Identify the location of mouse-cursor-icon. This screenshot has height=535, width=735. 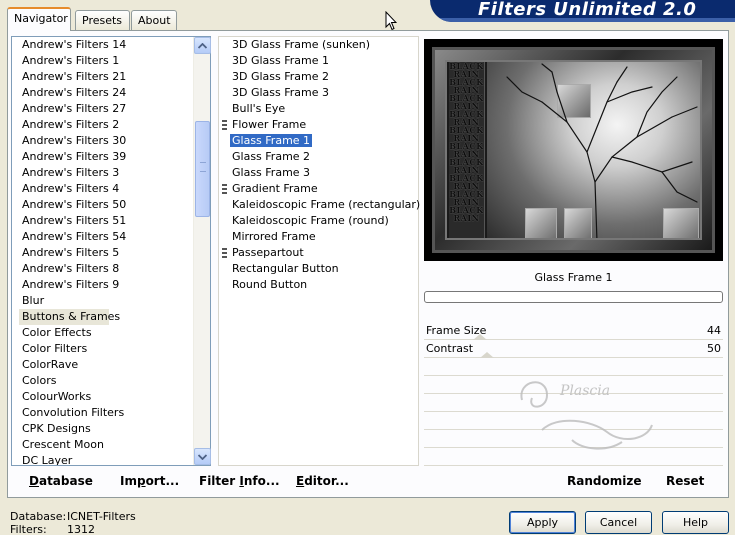
(391, 21).